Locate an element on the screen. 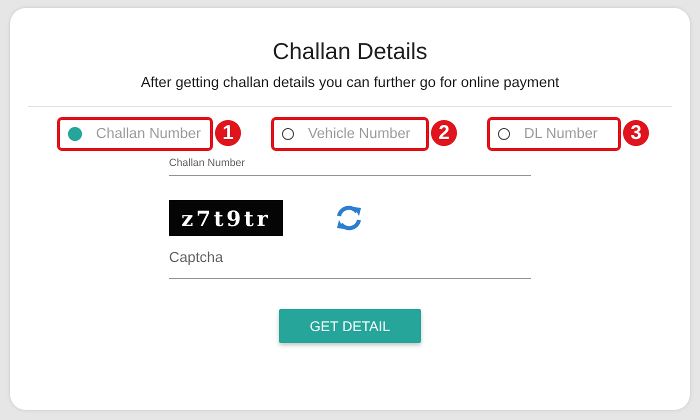 Image resolution: width=700 pixels, height=420 pixels. option-label: DL Number is located at coordinates (561, 134).